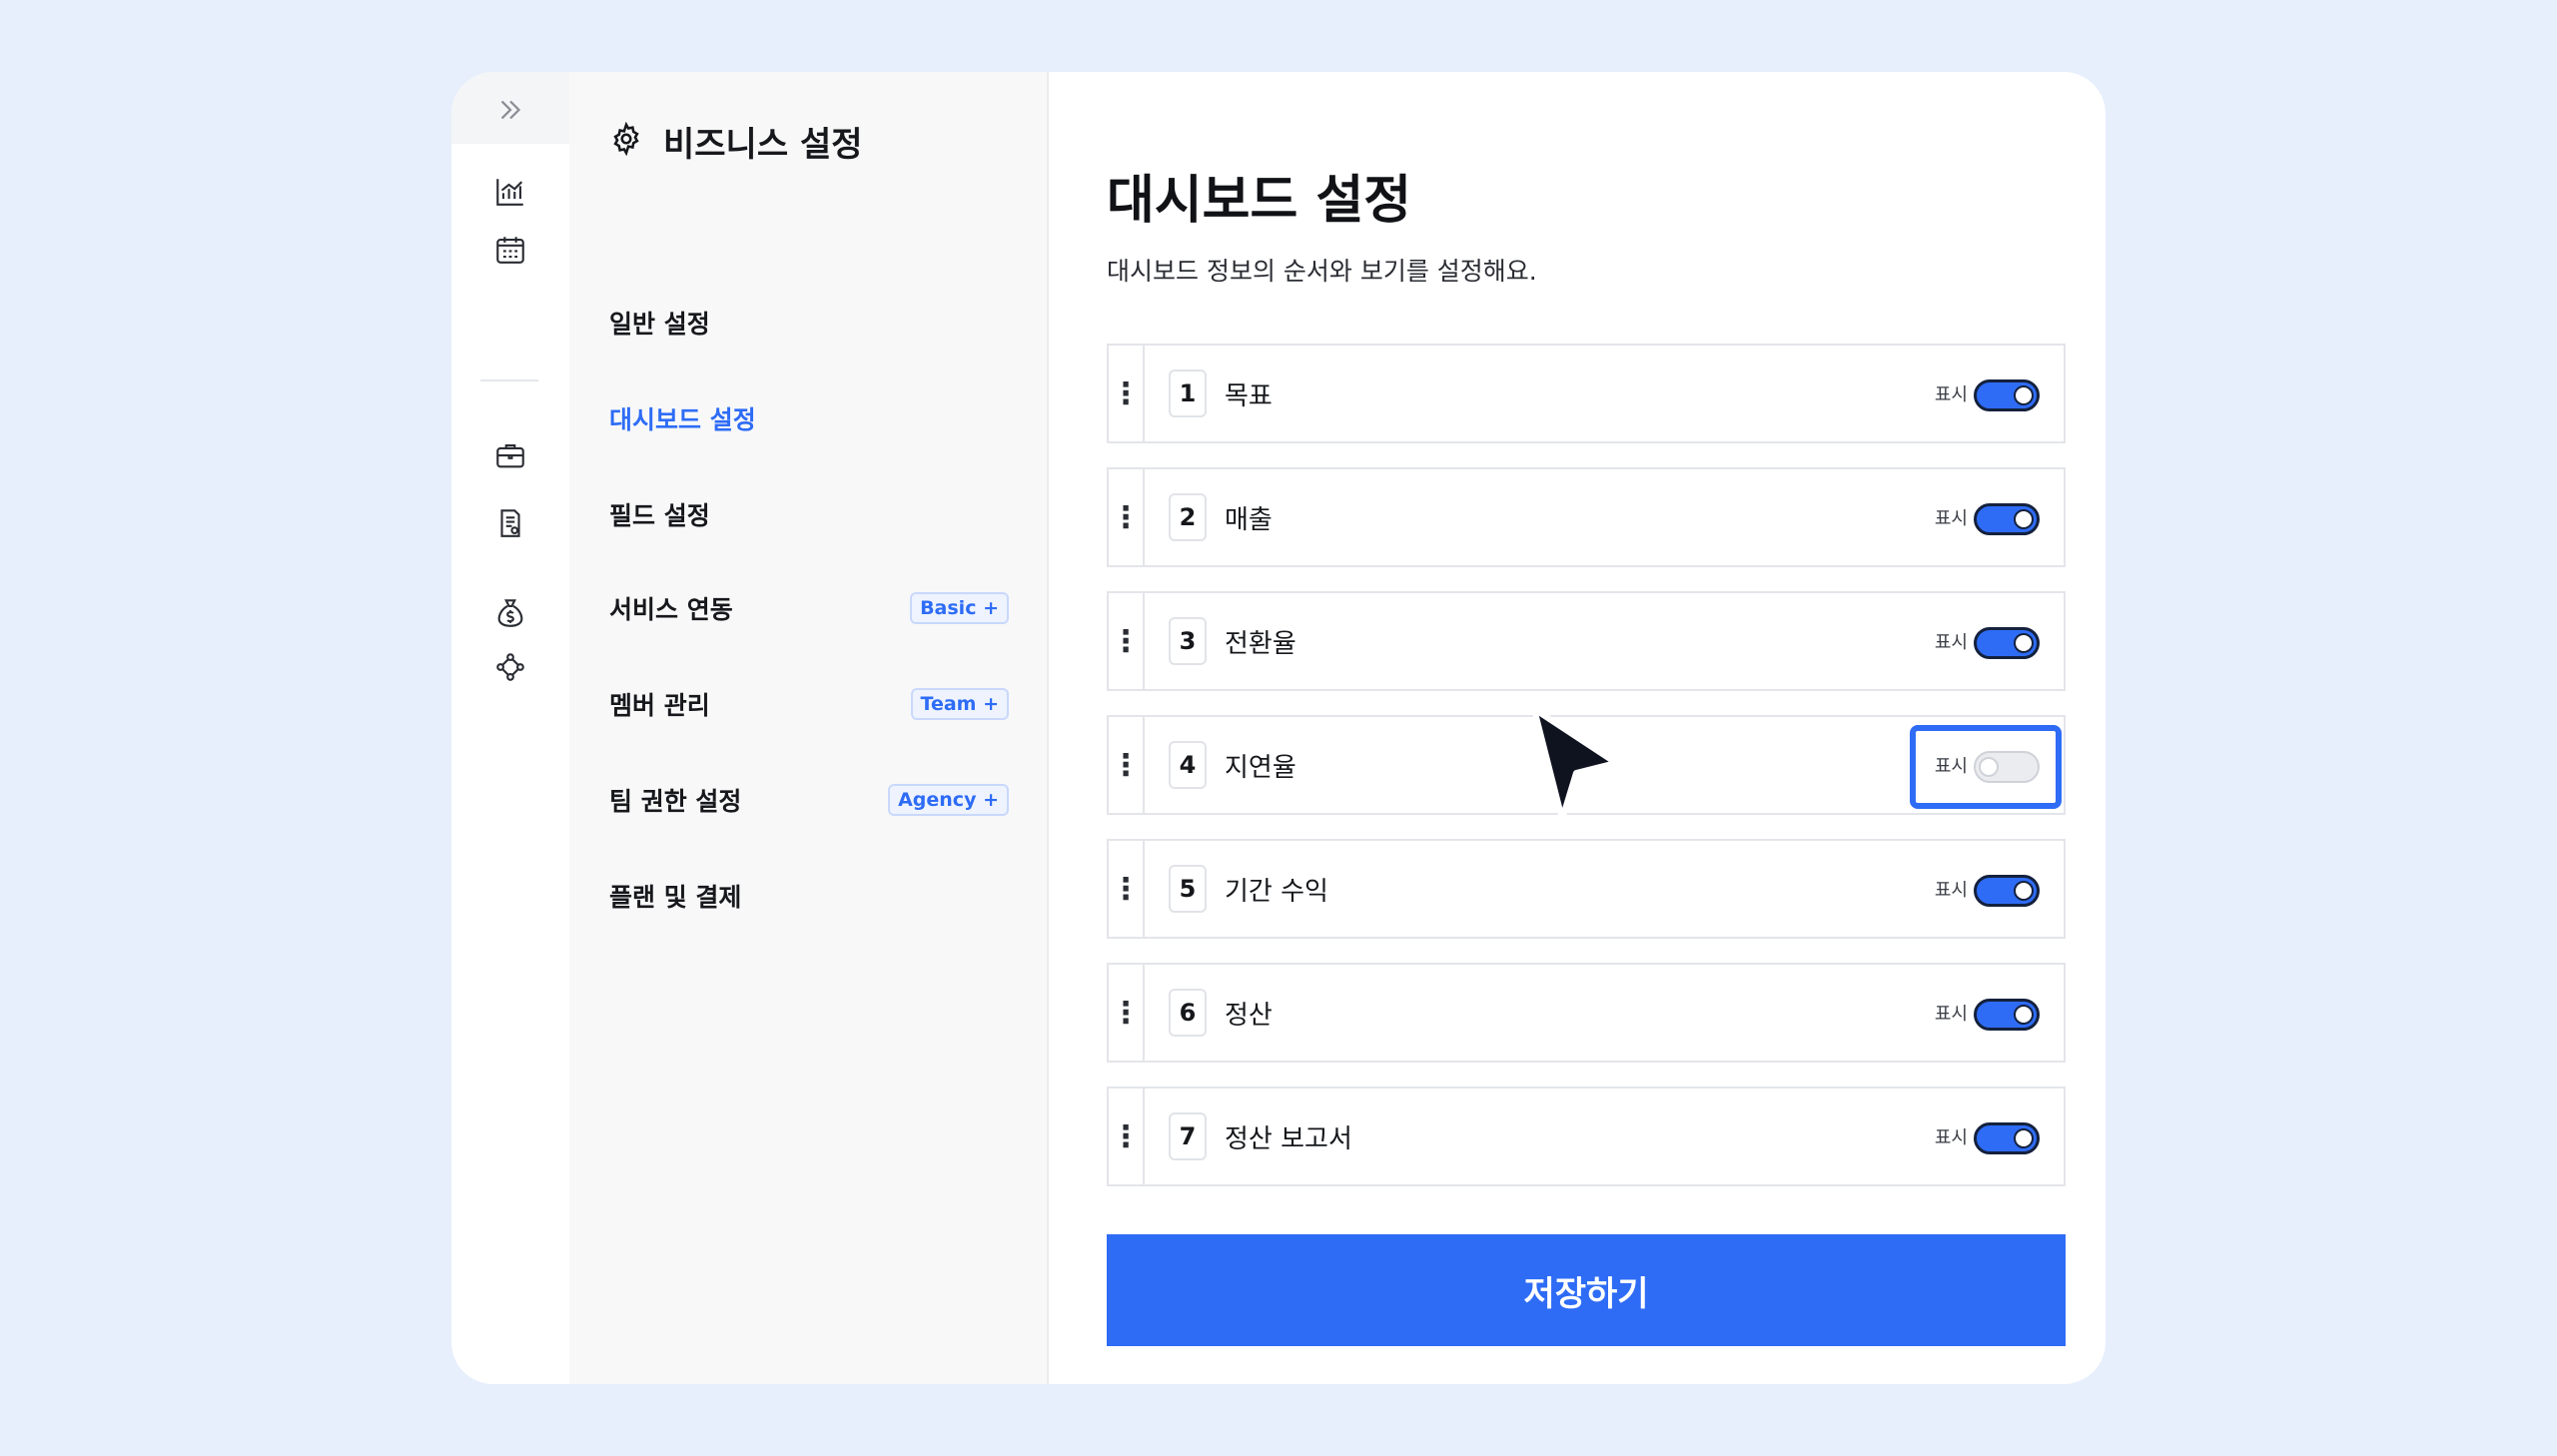  I want to click on nav-header: 비즈니스 설정, so click(736, 141).